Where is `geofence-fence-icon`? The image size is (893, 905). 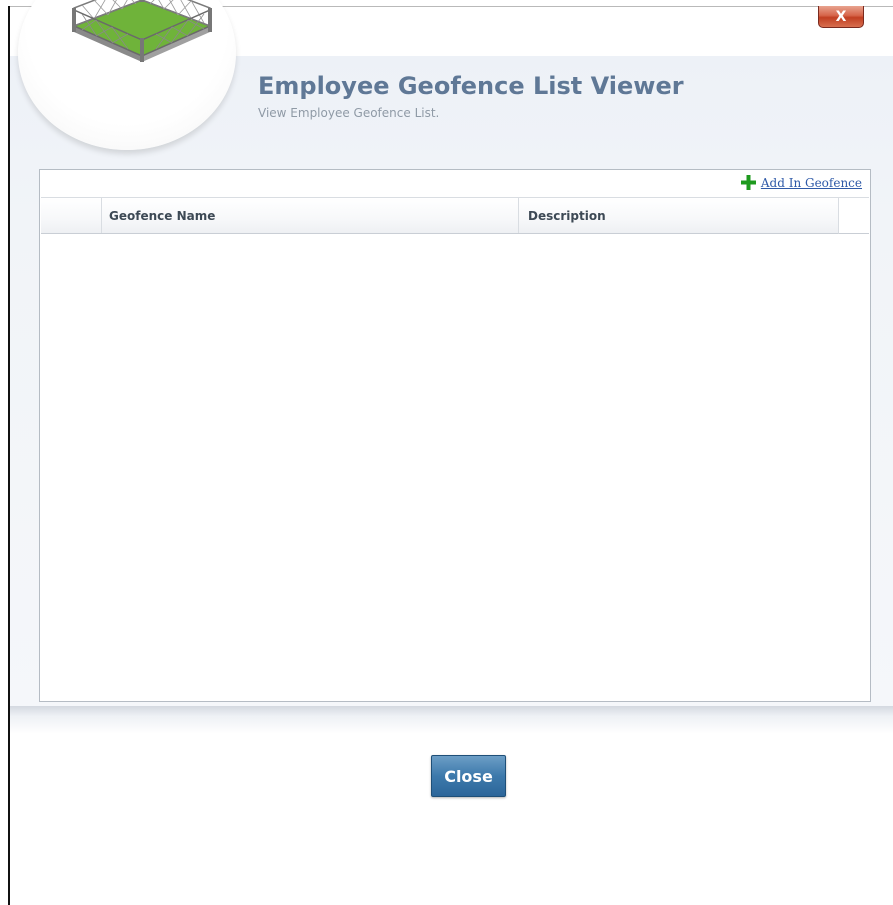
geofence-fence-icon is located at coordinates (142, 31).